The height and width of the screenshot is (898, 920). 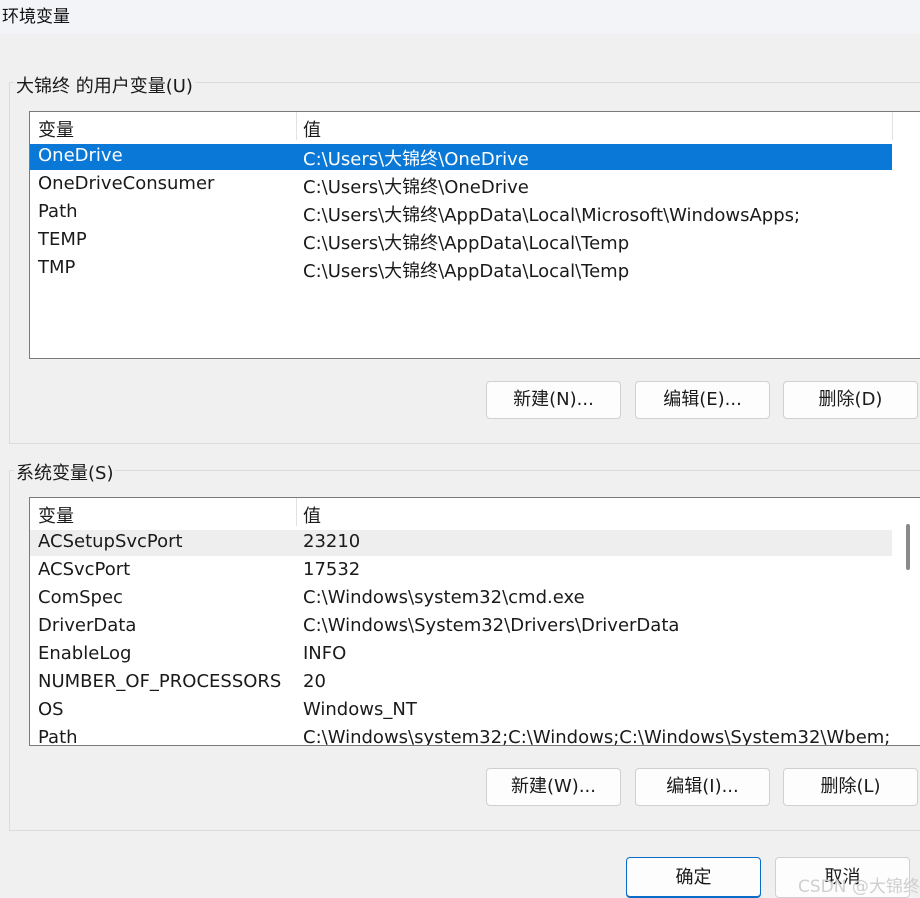 I want to click on user-delete-button: 删除(D), so click(x=850, y=400).